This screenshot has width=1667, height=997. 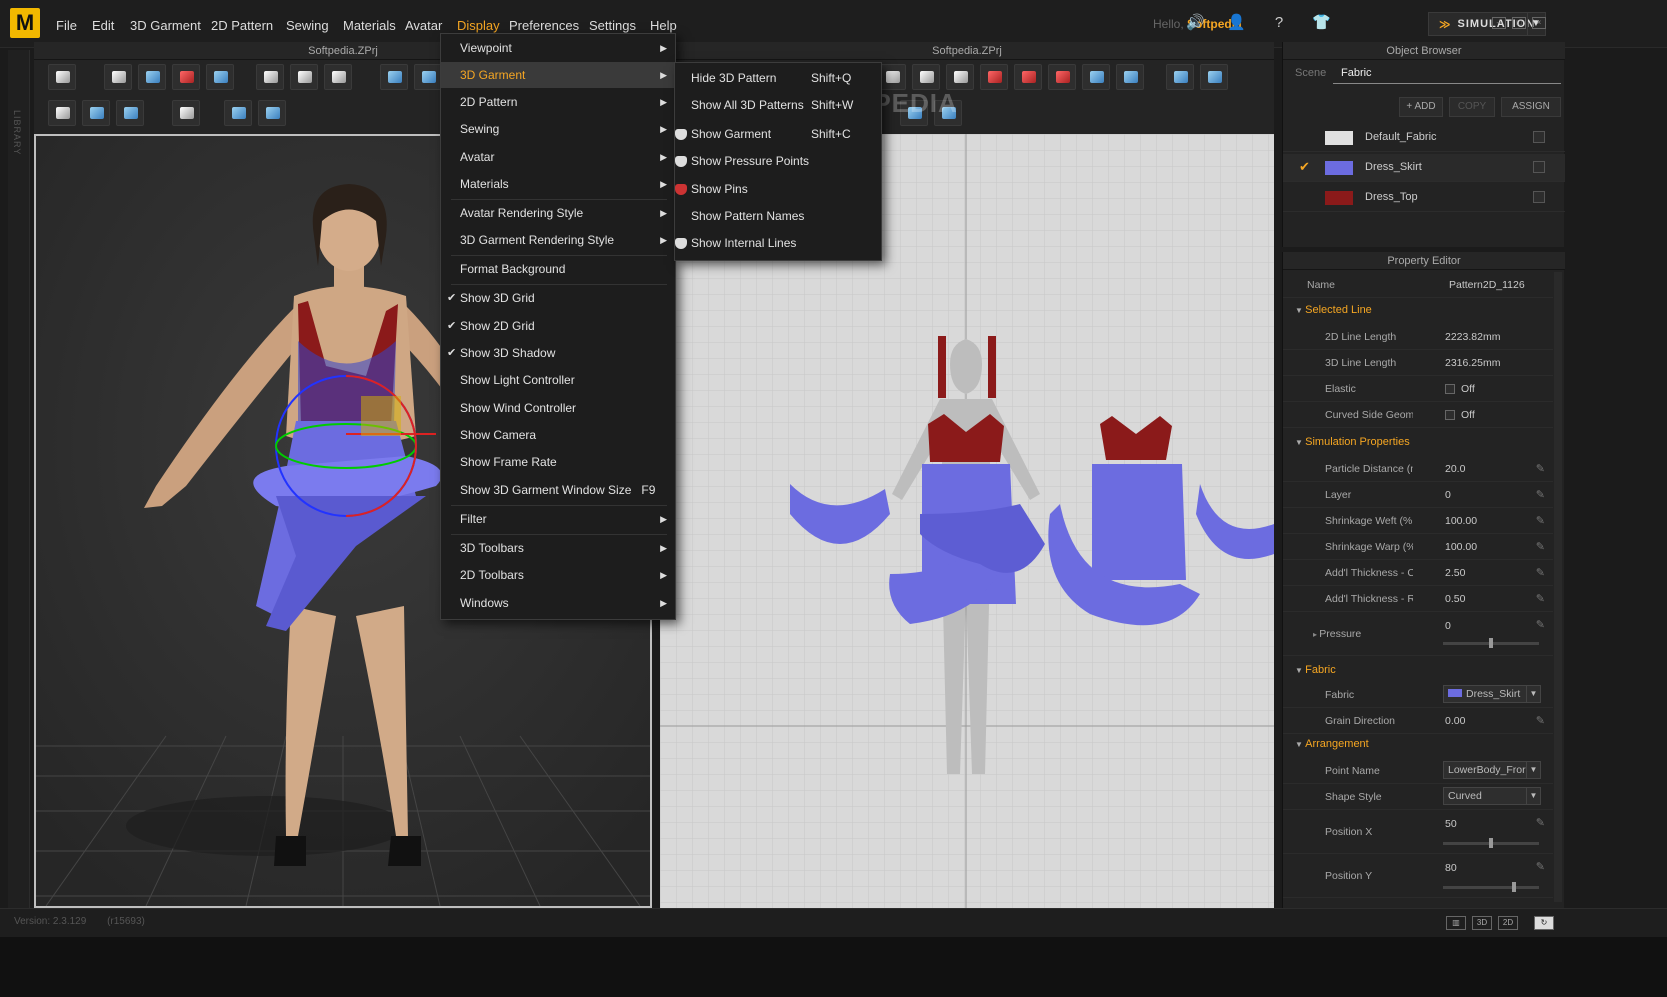 What do you see at coordinates (1460, 389) in the screenshot?
I see `elastic-checkbox: Off` at bounding box center [1460, 389].